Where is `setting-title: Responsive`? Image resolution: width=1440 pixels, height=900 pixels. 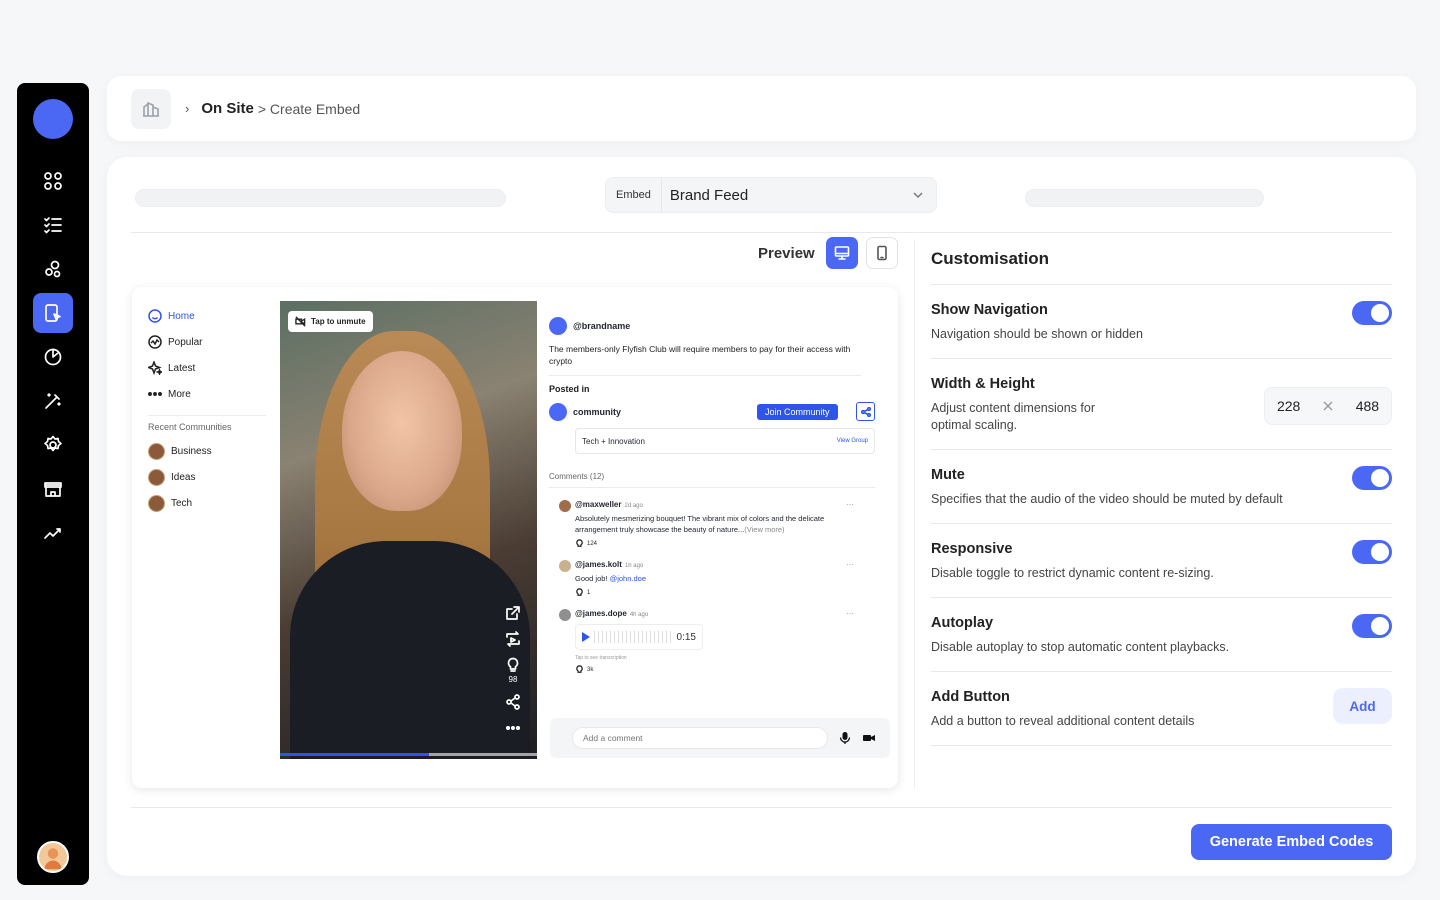
setting-title: Responsive is located at coordinates (972, 549).